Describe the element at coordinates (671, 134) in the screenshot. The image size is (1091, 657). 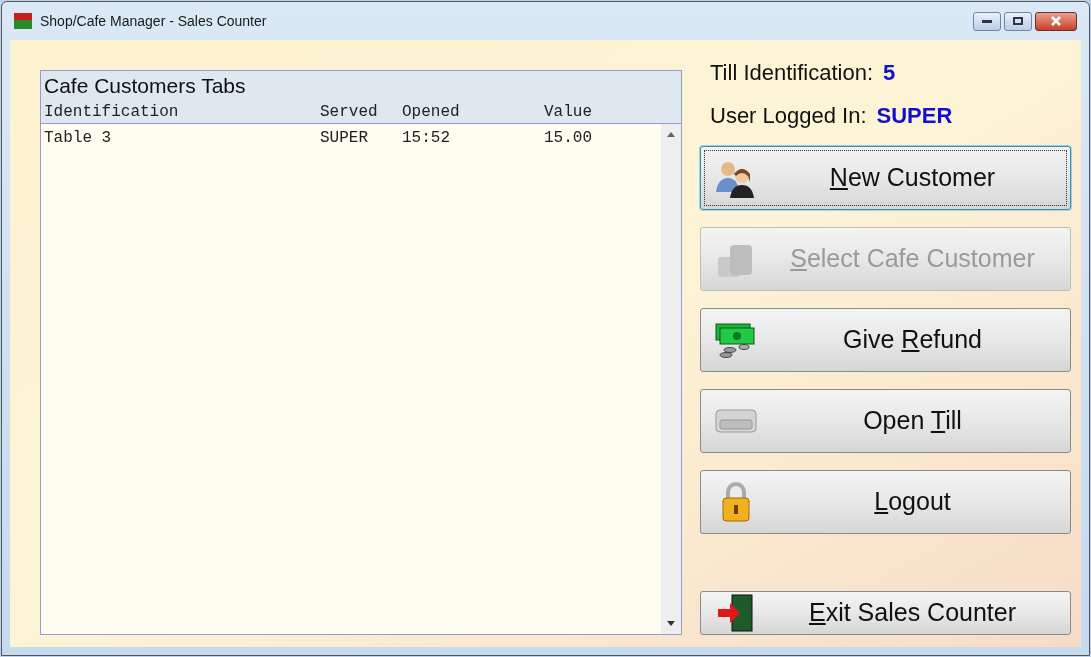
I see `scroll-up-icon` at that location.